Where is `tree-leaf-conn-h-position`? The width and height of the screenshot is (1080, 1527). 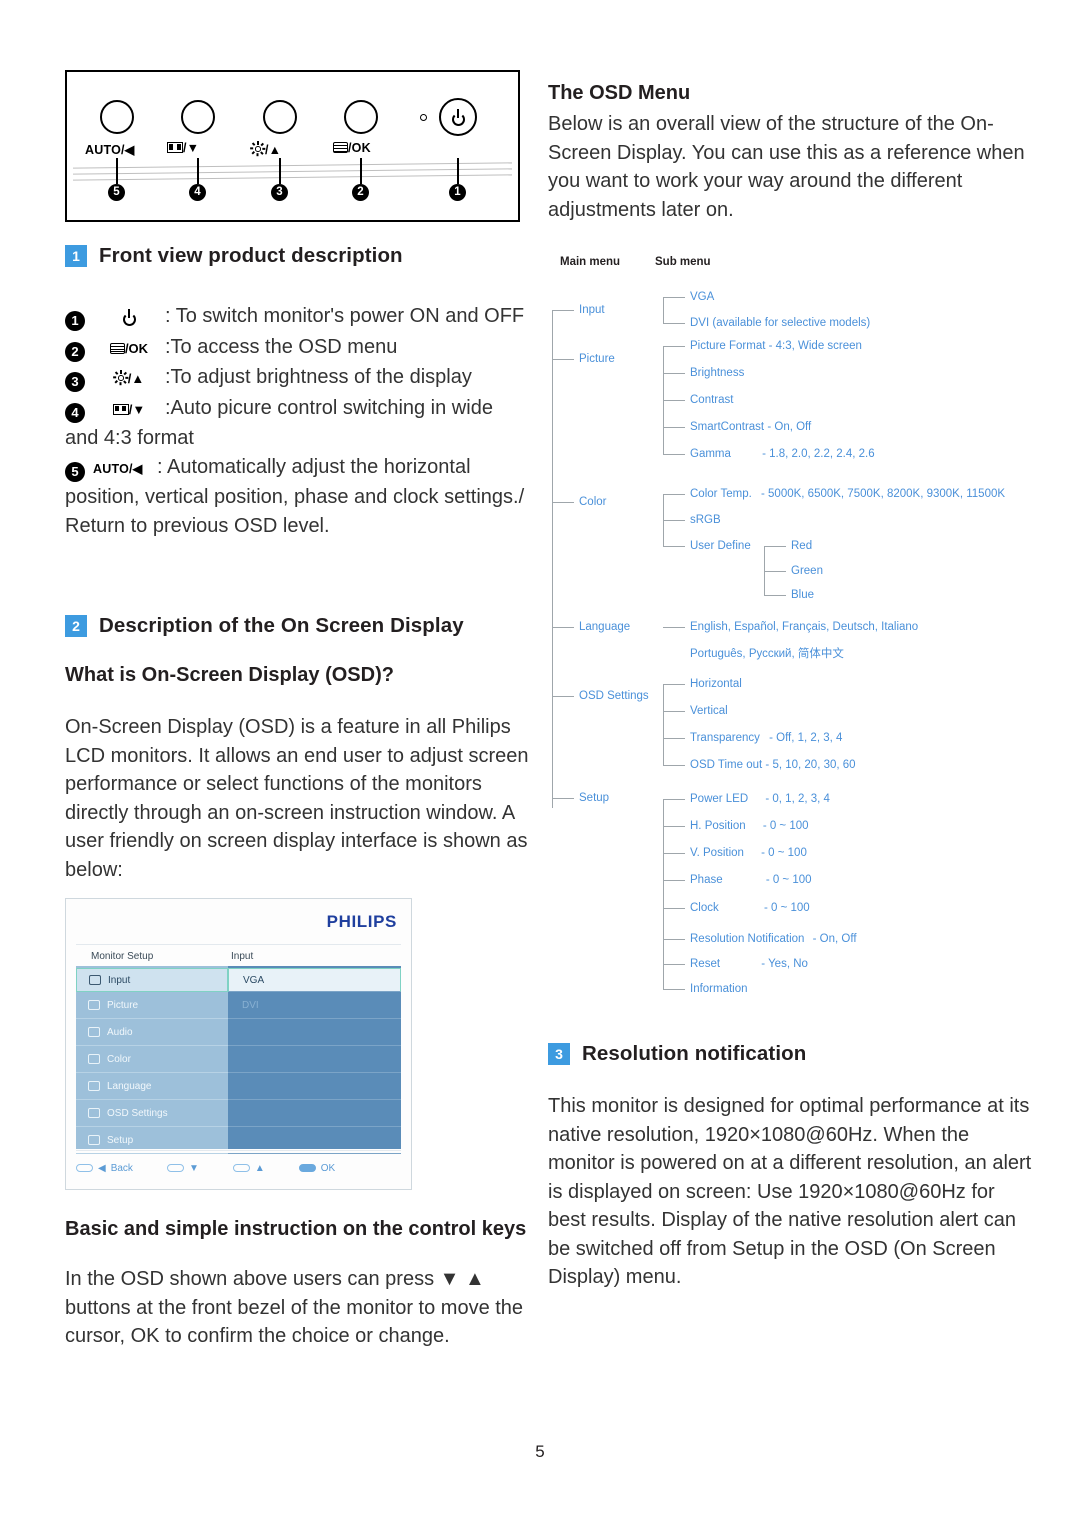
tree-leaf-conn-h-position is located at coordinates (674, 827).